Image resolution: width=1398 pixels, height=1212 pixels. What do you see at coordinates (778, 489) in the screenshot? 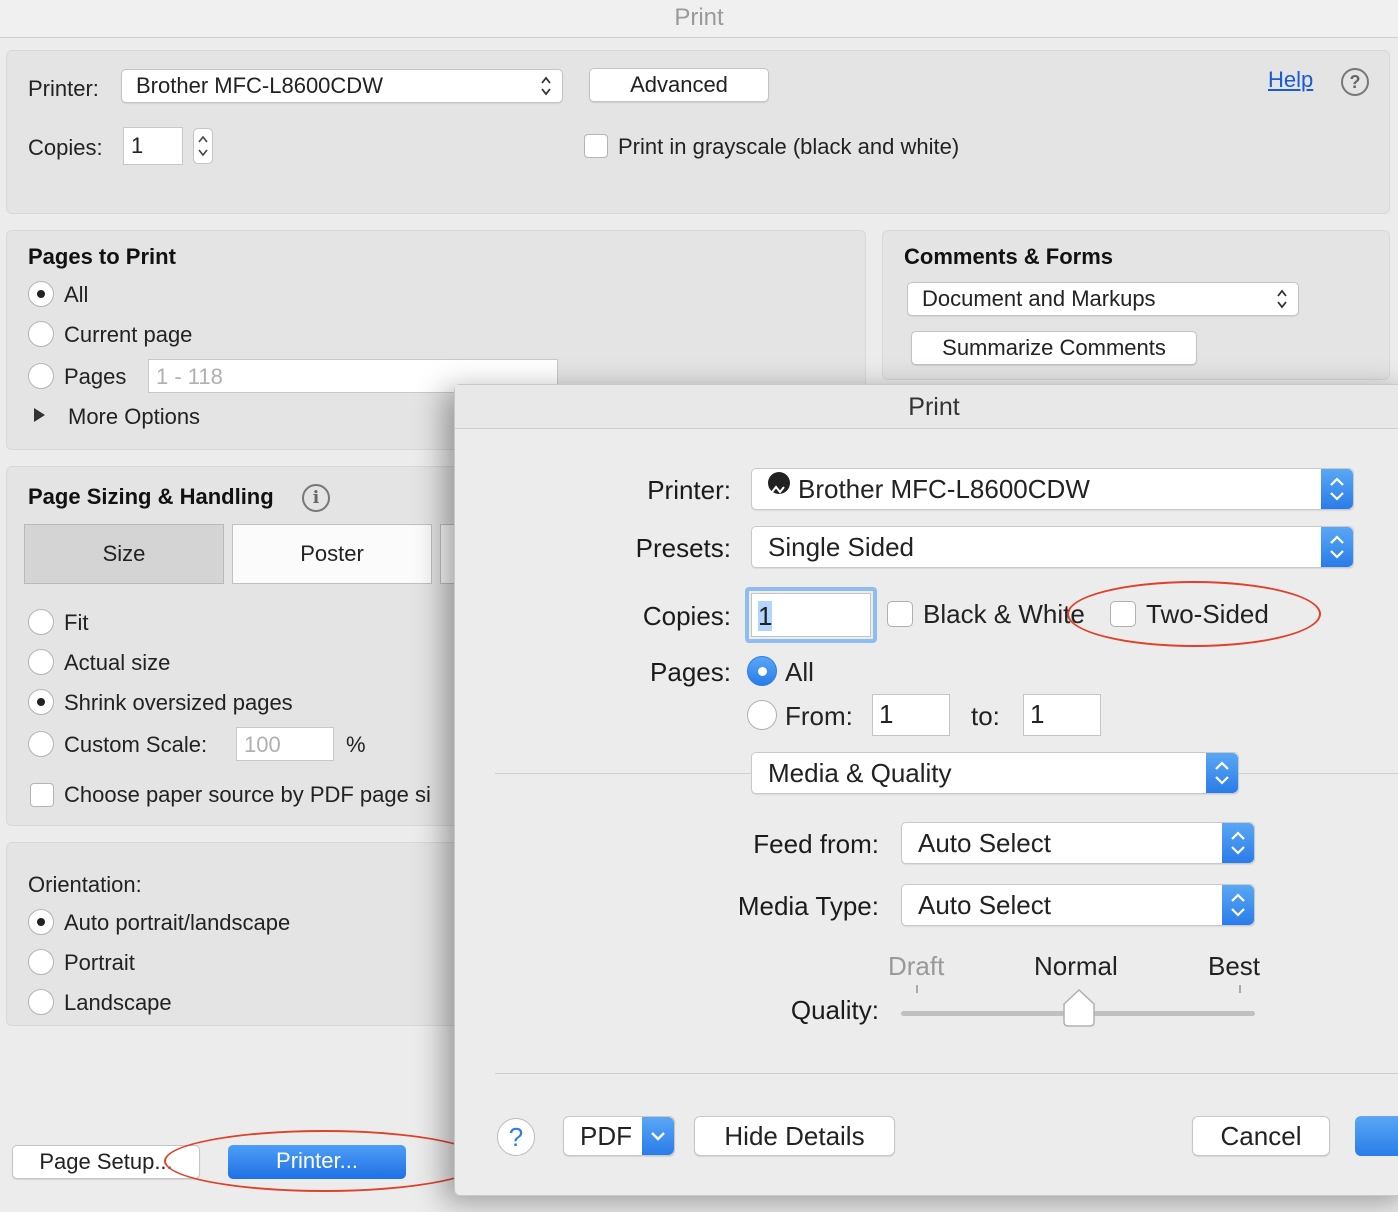
I see `activity-wave-icon` at bounding box center [778, 489].